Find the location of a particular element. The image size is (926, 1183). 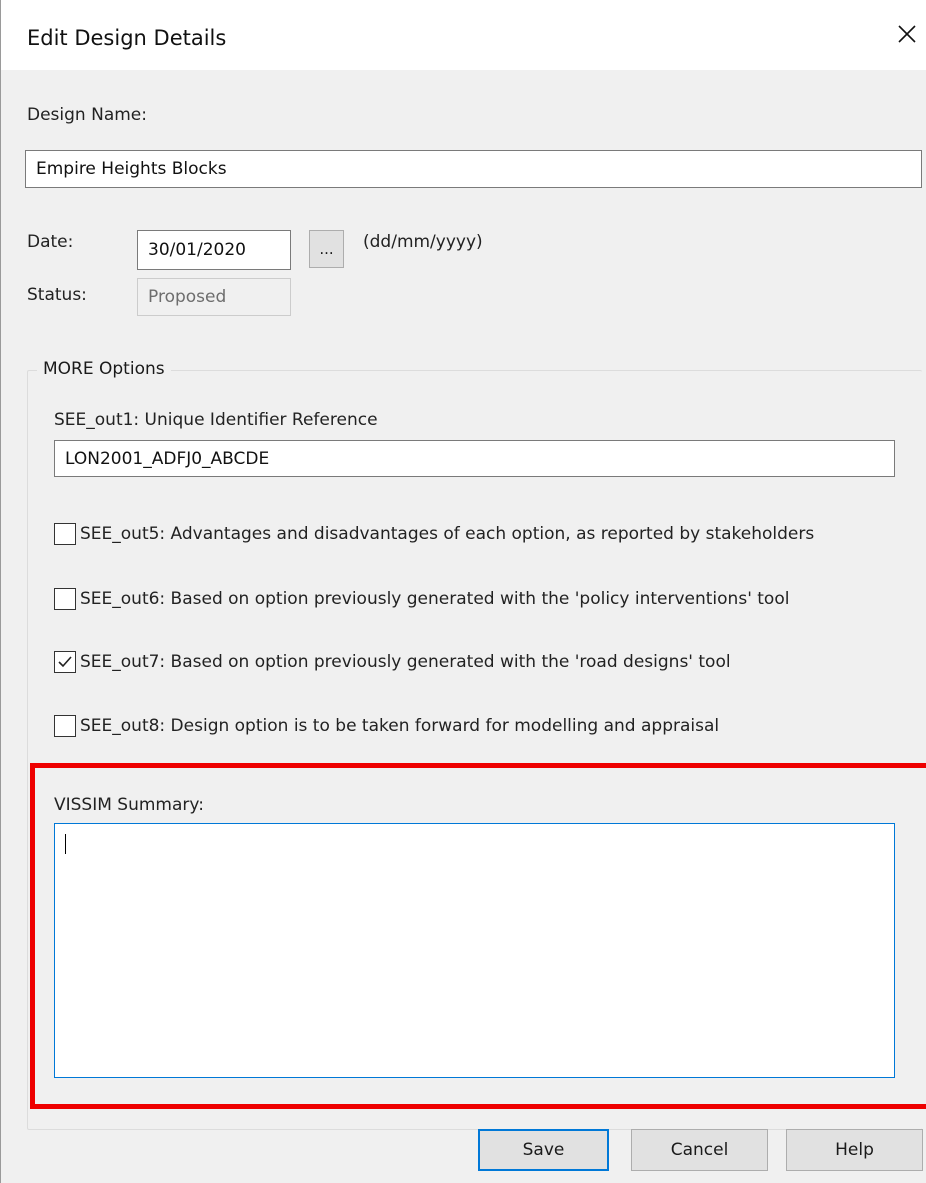

checkbox-out5 is located at coordinates (65, 534).